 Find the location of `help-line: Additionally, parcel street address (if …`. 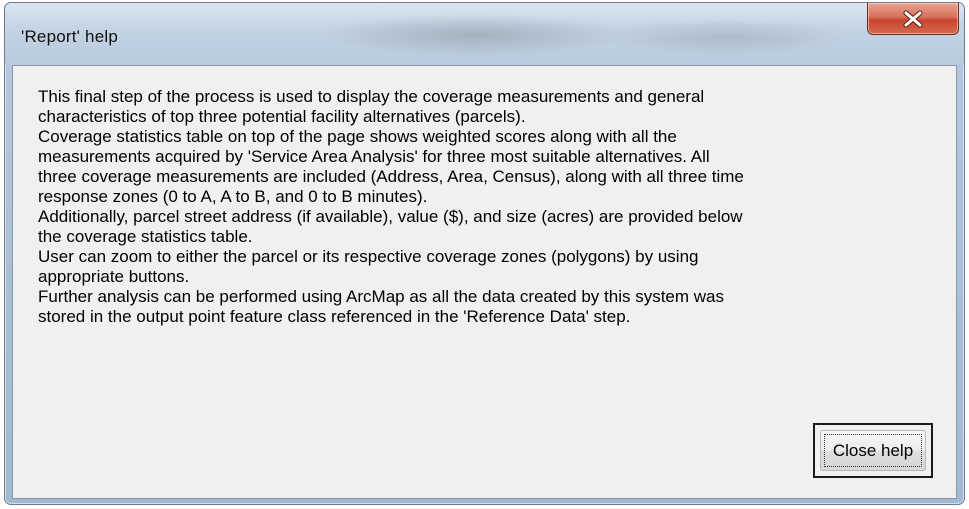

help-line: Additionally, parcel street address (if … is located at coordinates (390, 216).